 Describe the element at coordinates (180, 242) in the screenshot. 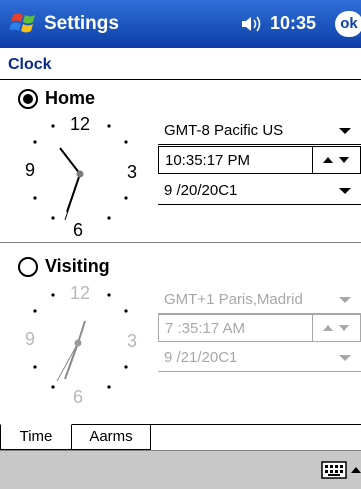

I see `section-divider` at that location.